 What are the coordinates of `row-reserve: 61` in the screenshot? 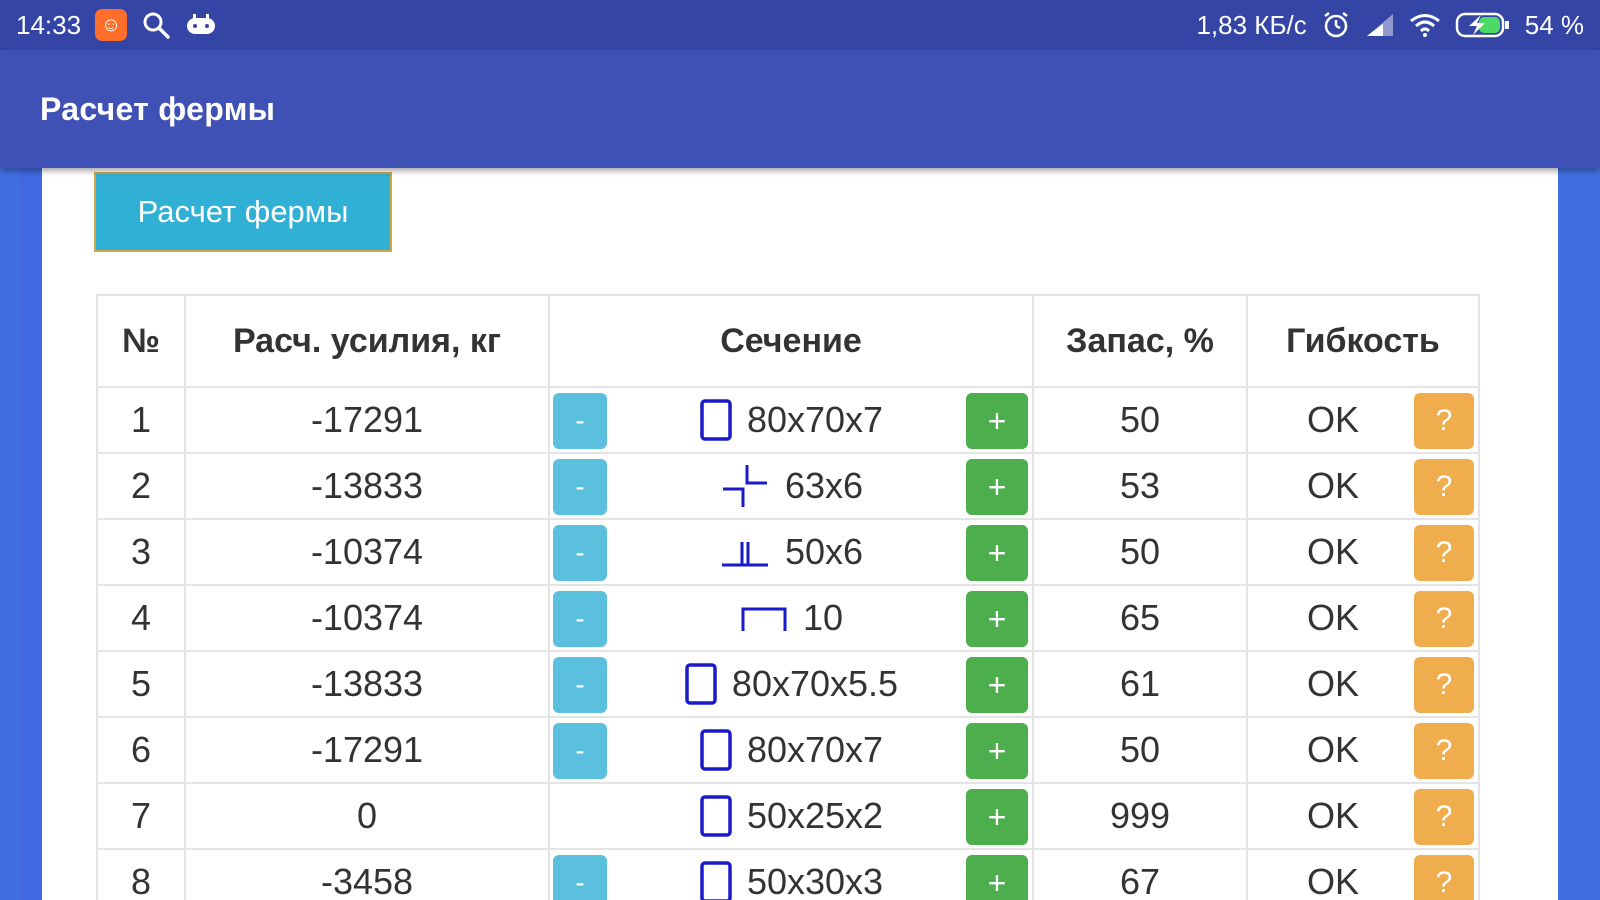 It's located at (1140, 684).